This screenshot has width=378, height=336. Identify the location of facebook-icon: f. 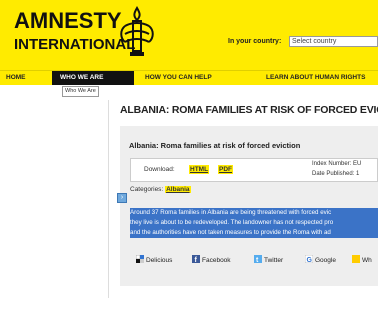
(196, 259).